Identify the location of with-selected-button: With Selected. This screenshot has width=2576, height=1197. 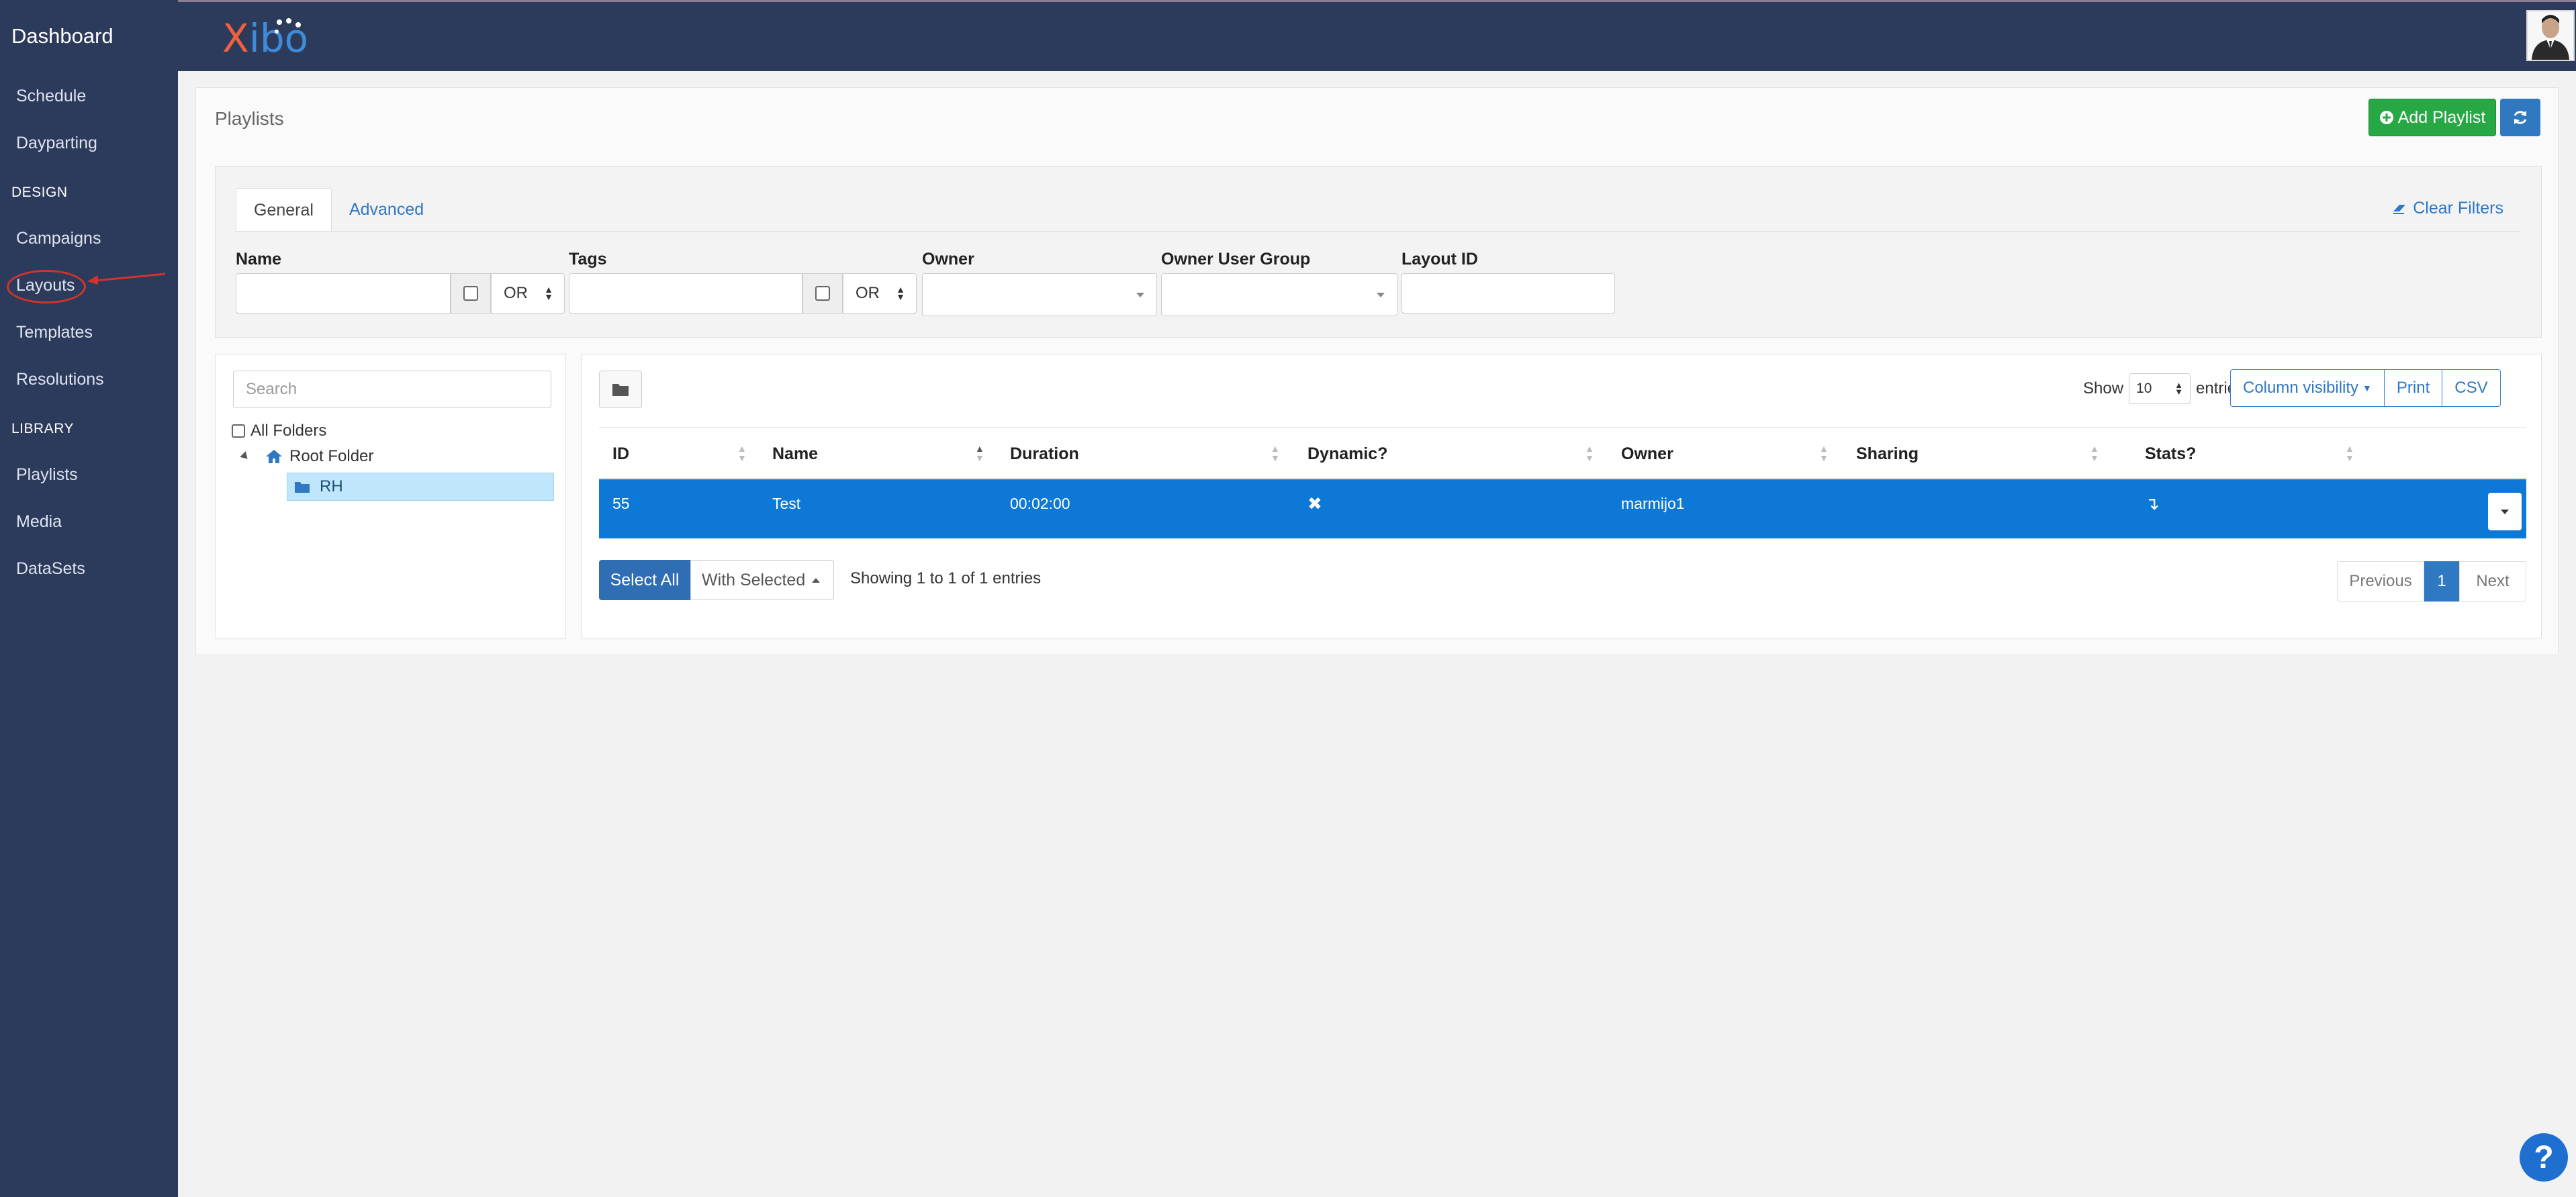
(762, 580).